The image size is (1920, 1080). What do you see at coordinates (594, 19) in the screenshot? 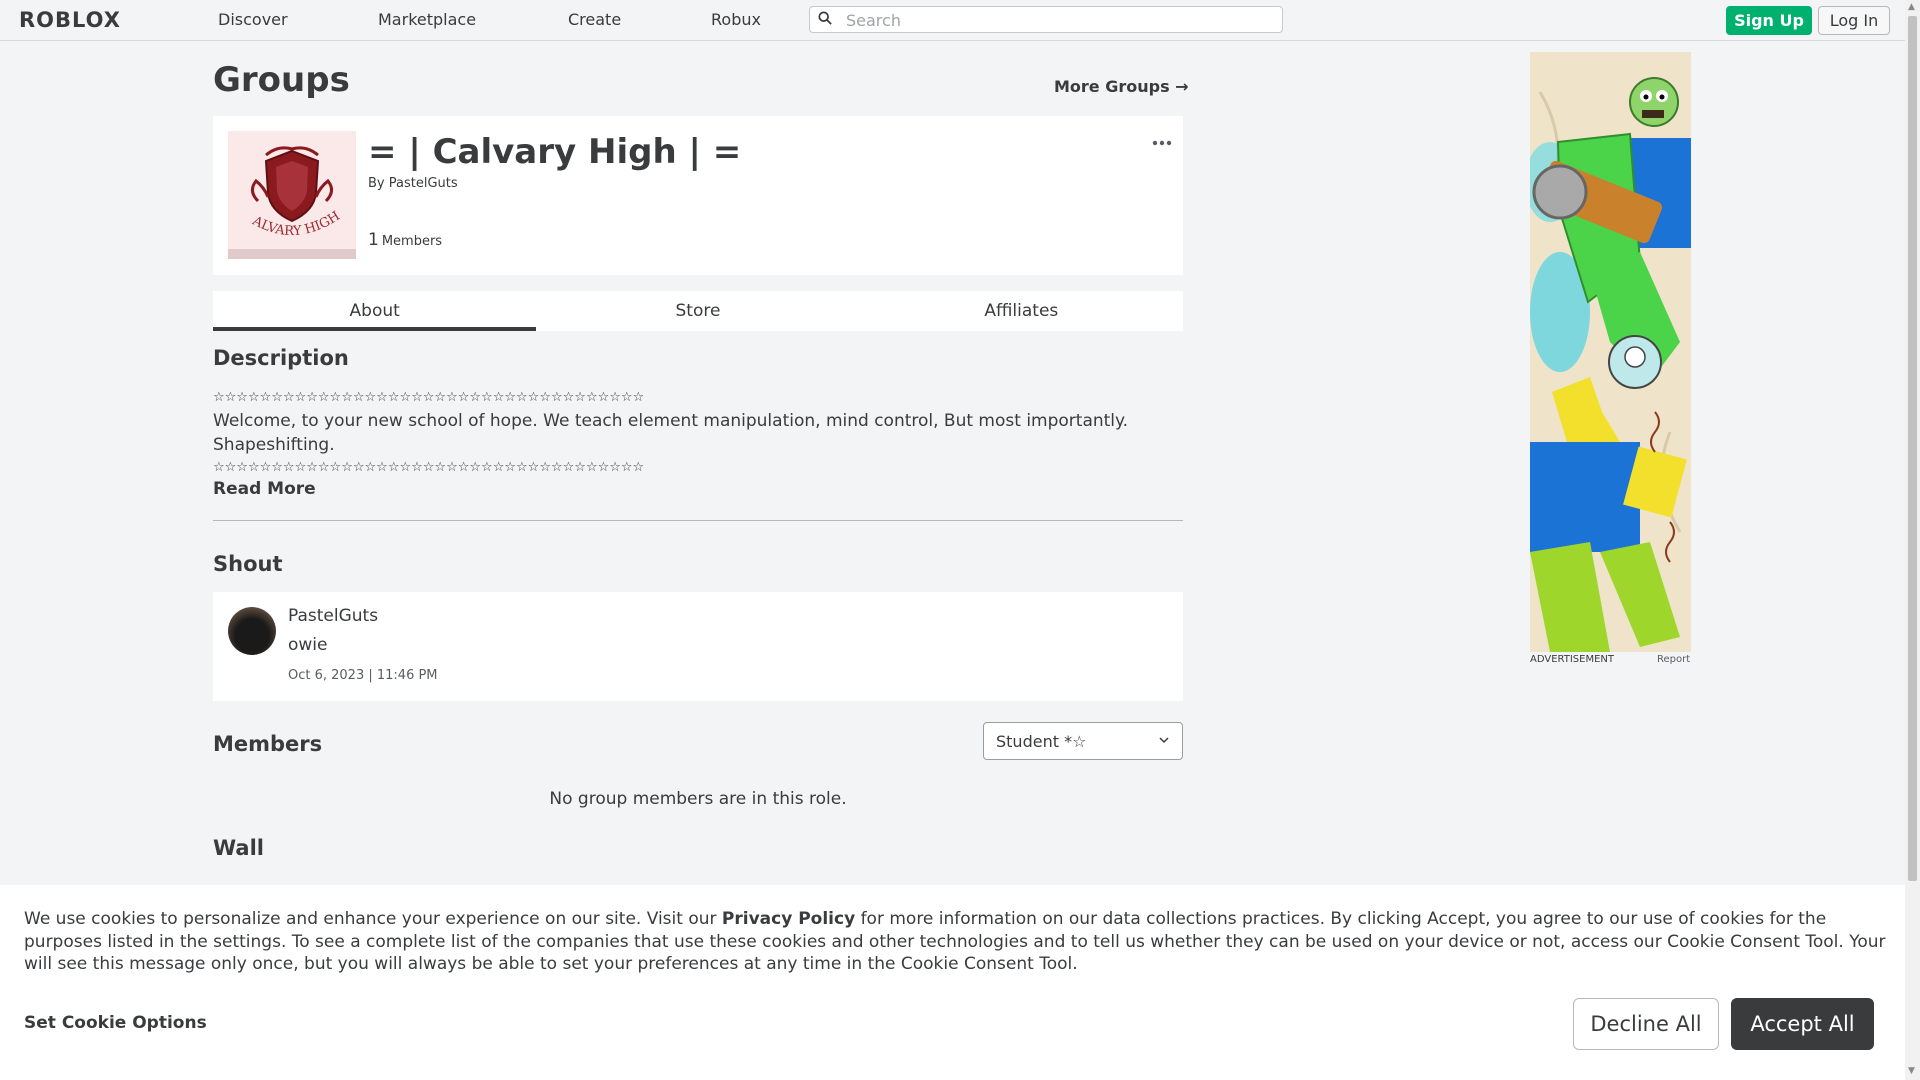
I see `nav-create: Create` at bounding box center [594, 19].